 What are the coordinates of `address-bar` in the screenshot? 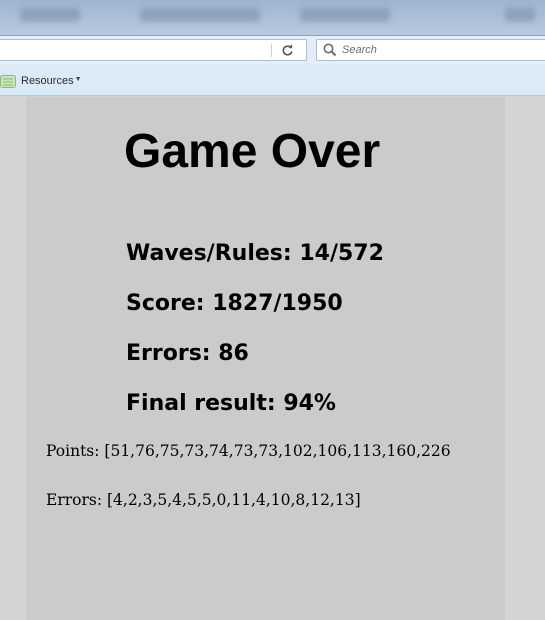 It's located at (153, 50).